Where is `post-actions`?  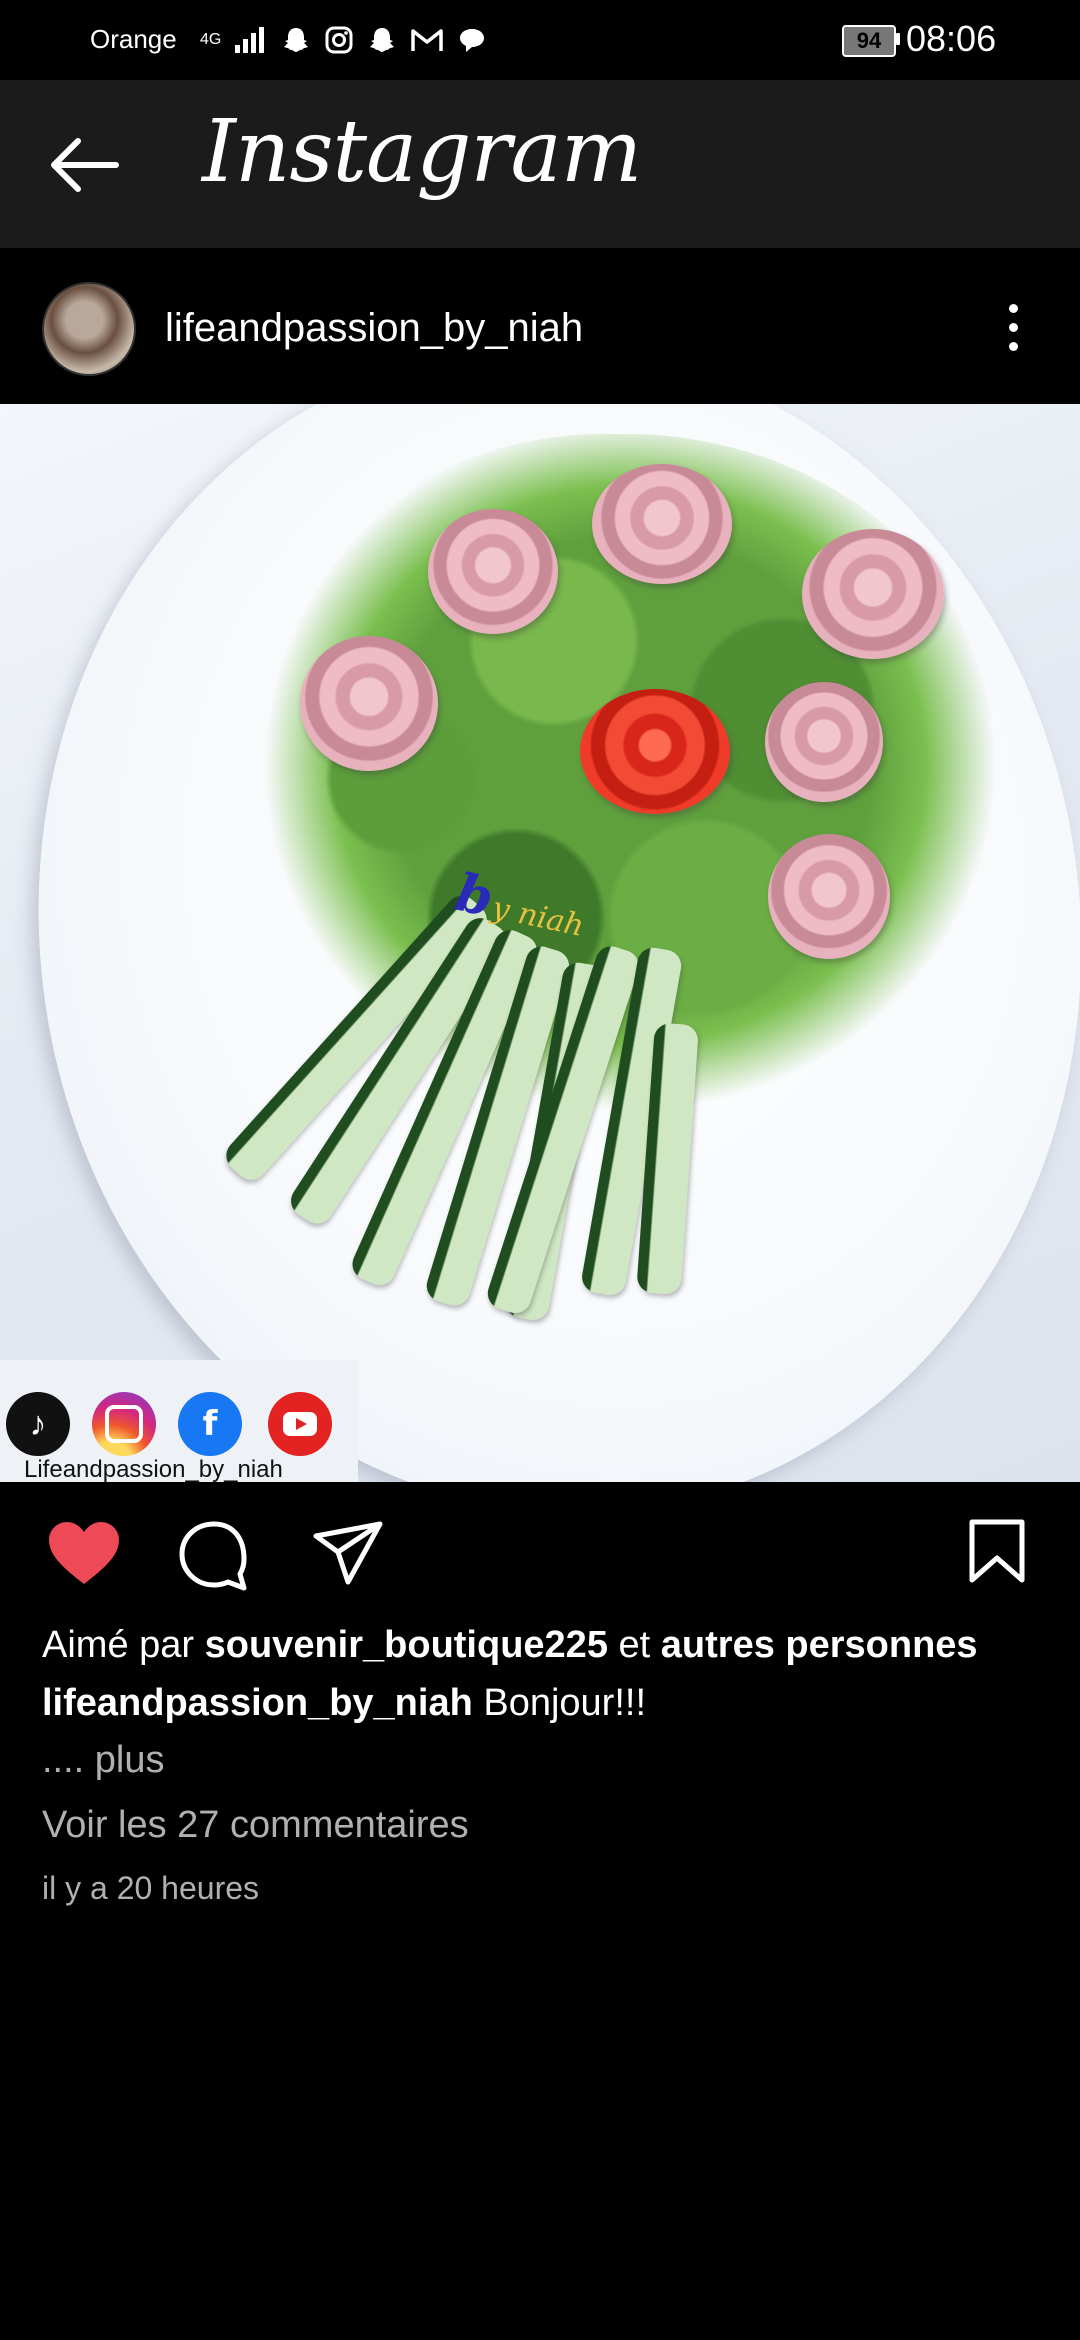
post-actions is located at coordinates (540, 1547).